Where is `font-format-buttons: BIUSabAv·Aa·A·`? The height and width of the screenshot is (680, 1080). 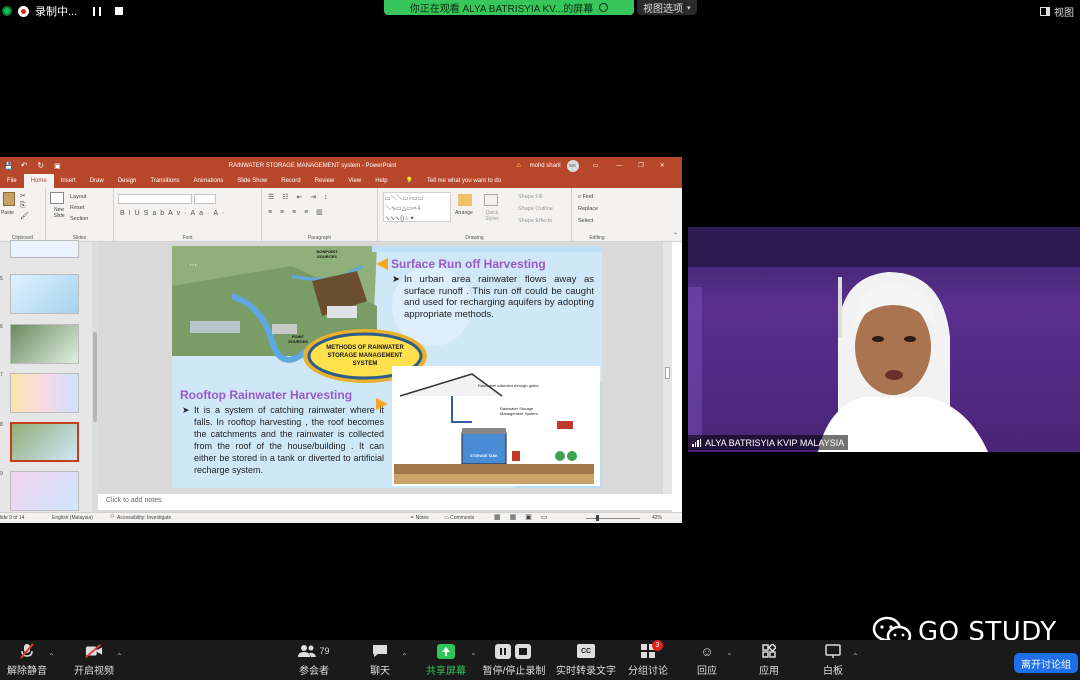 font-format-buttons: BIUSabAv·Aa·A· is located at coordinates (174, 213).